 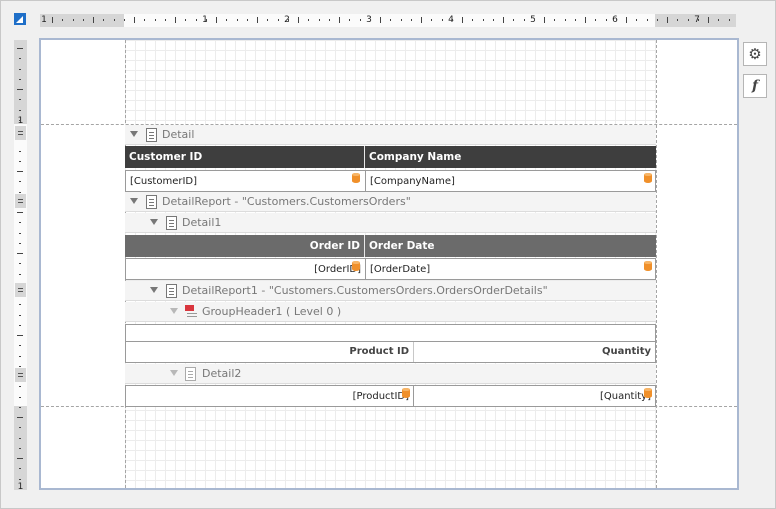 What do you see at coordinates (390, 135) in the screenshot?
I see `band-detail: Detail` at bounding box center [390, 135].